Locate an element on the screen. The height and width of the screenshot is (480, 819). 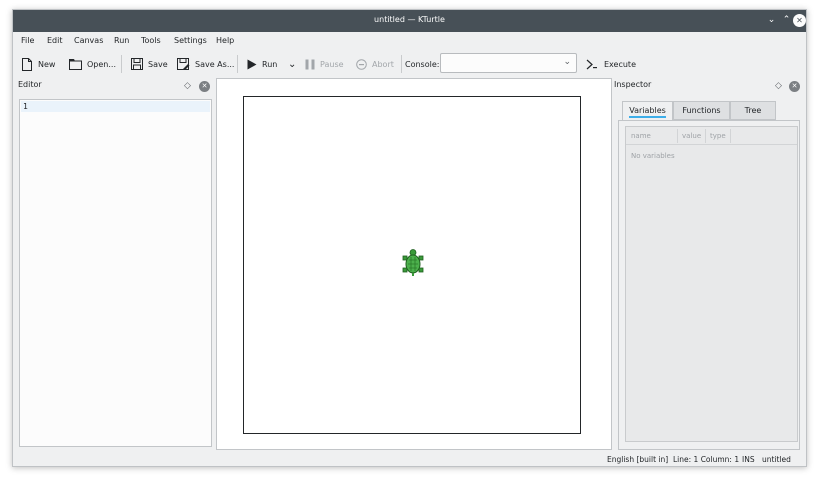
tab-variables: Variables is located at coordinates (647, 110).